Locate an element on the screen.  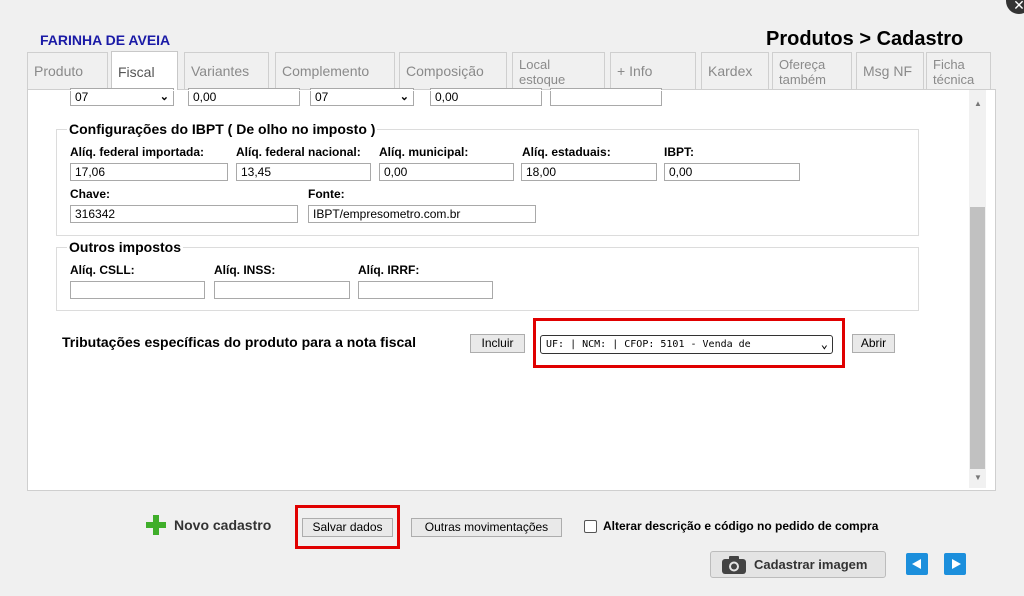
tab-fiscal: Fiscal is located at coordinates (144, 71).